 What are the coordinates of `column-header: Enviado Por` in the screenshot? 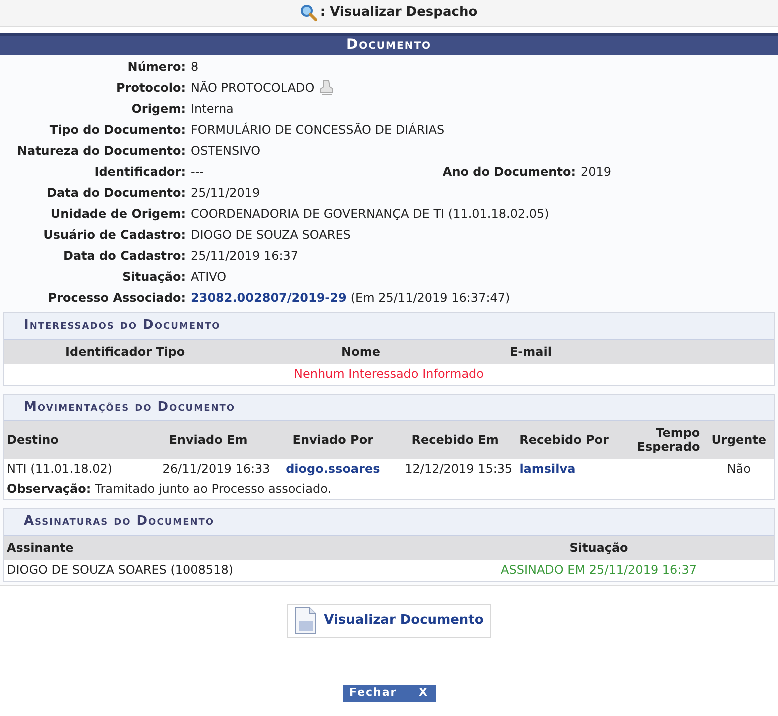 It's located at (333, 440).